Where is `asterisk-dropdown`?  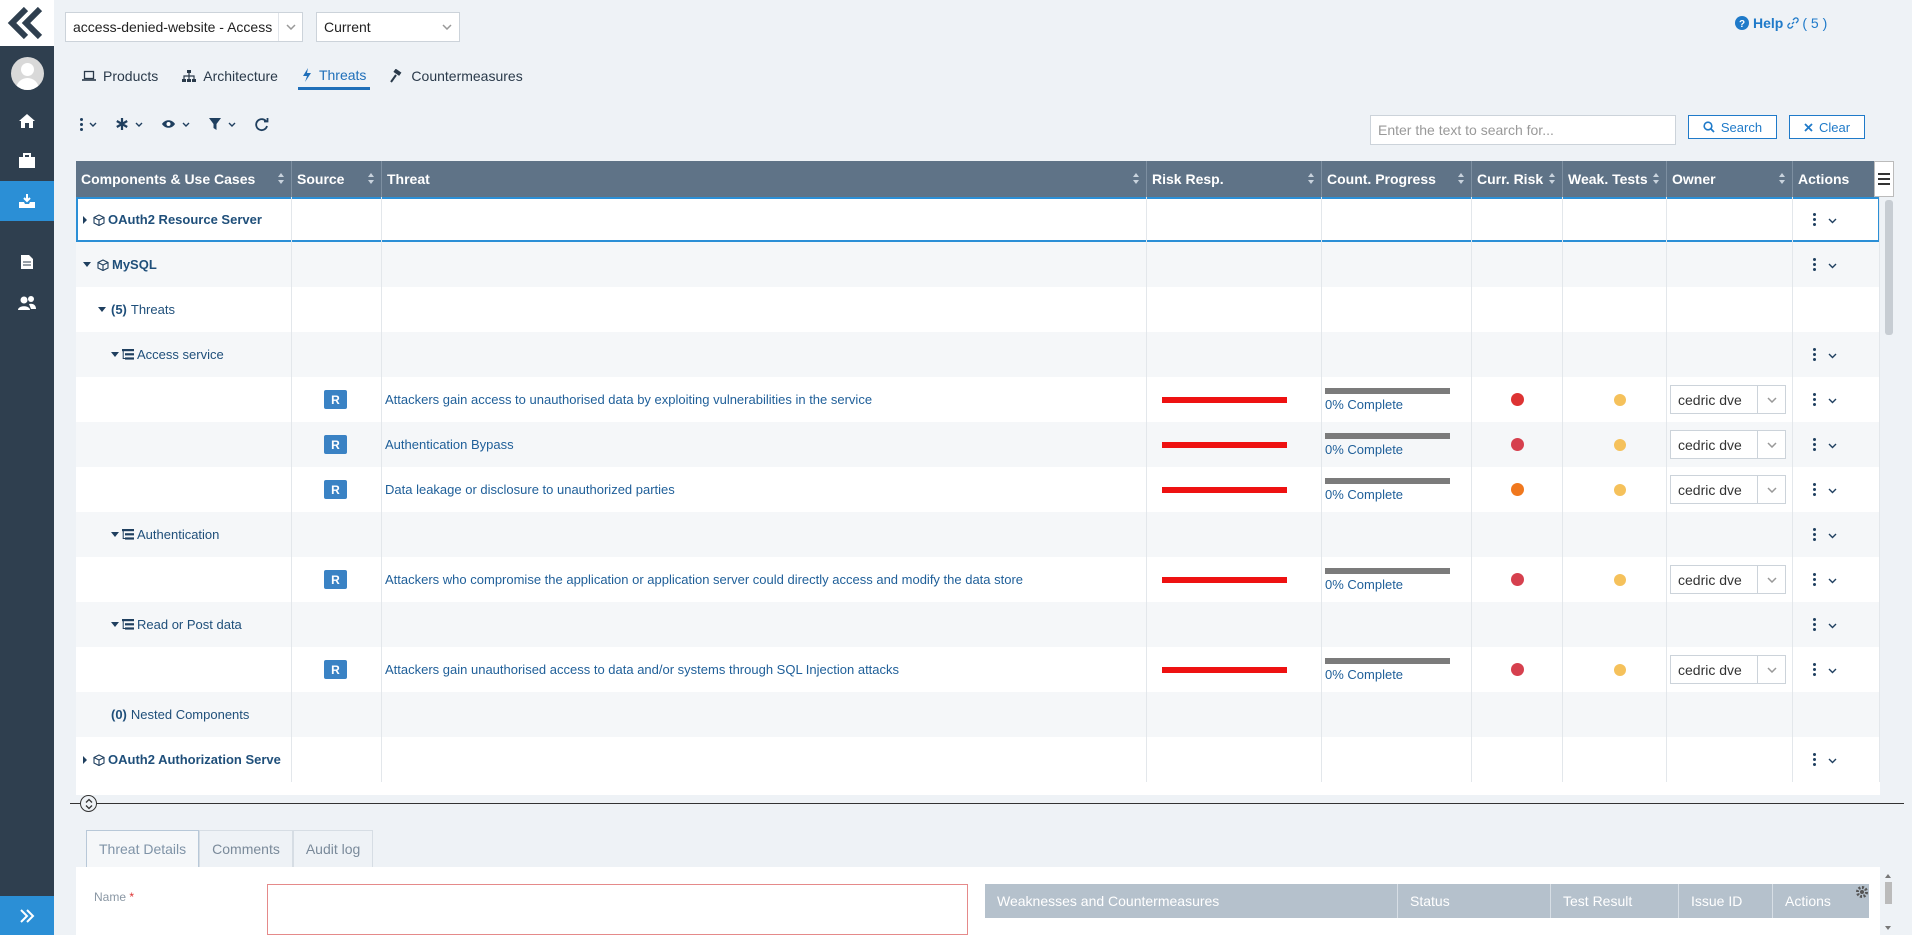 asterisk-dropdown is located at coordinates (129, 124).